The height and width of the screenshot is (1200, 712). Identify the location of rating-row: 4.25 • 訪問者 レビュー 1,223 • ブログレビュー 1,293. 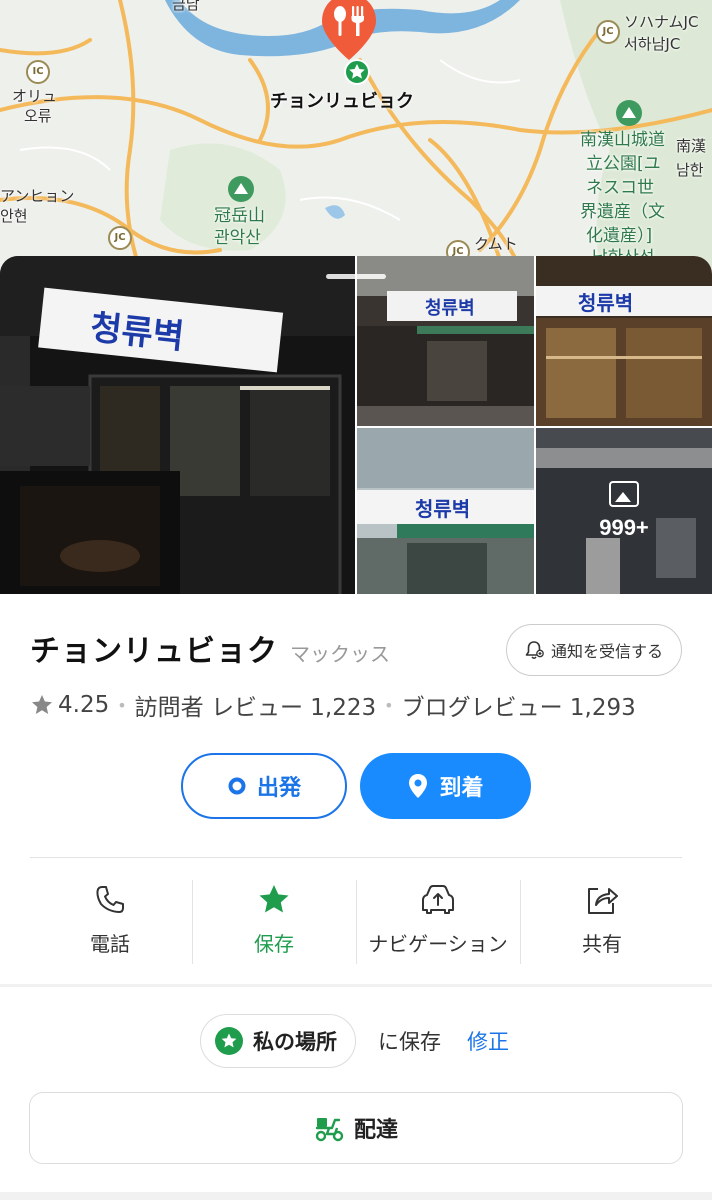
(333, 705).